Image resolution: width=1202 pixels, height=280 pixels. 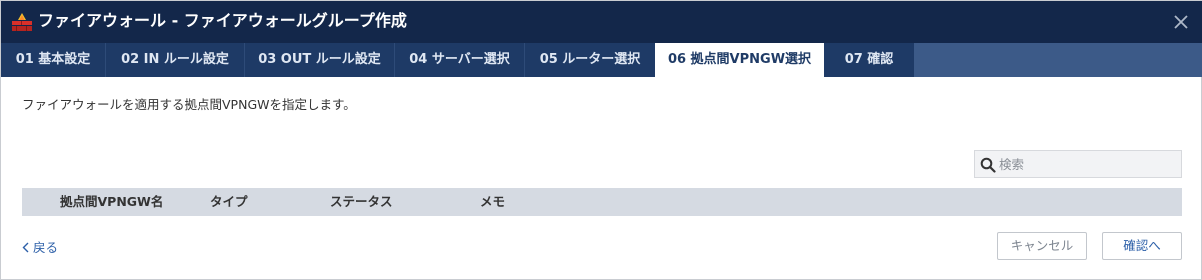 I want to click on back-link: 戻る, so click(x=40, y=246).